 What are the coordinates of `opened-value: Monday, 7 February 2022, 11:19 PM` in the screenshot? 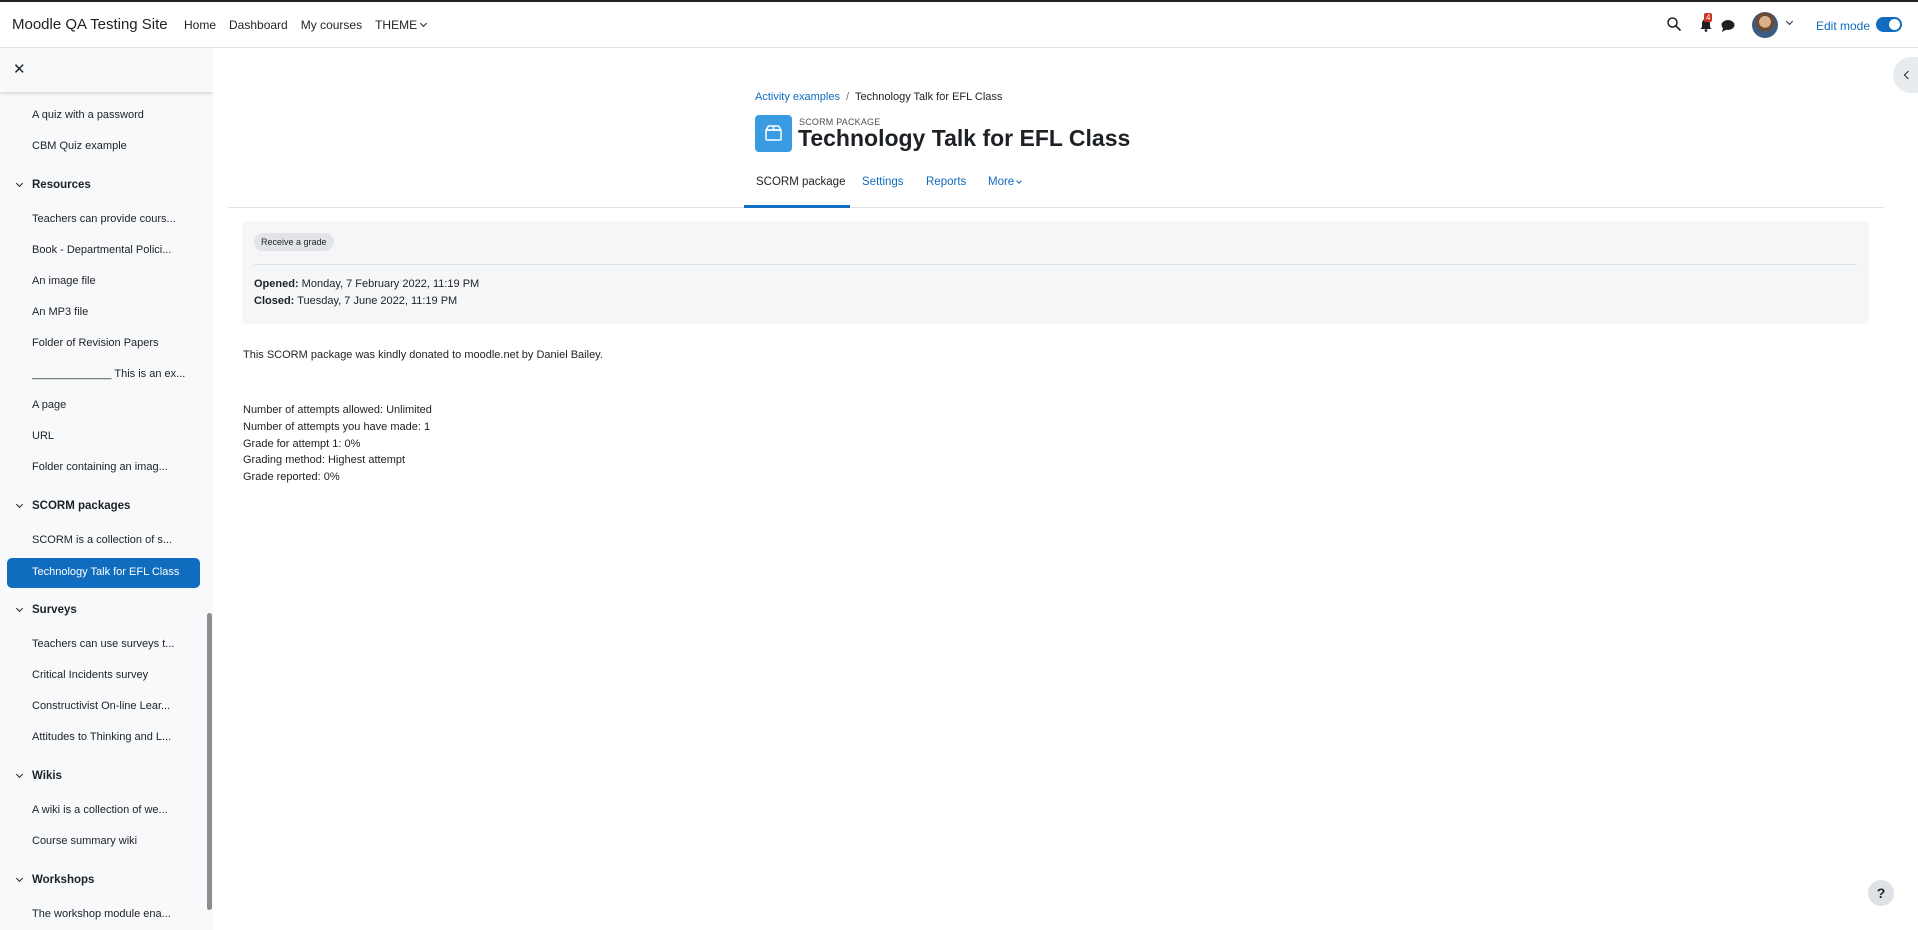 It's located at (389, 284).